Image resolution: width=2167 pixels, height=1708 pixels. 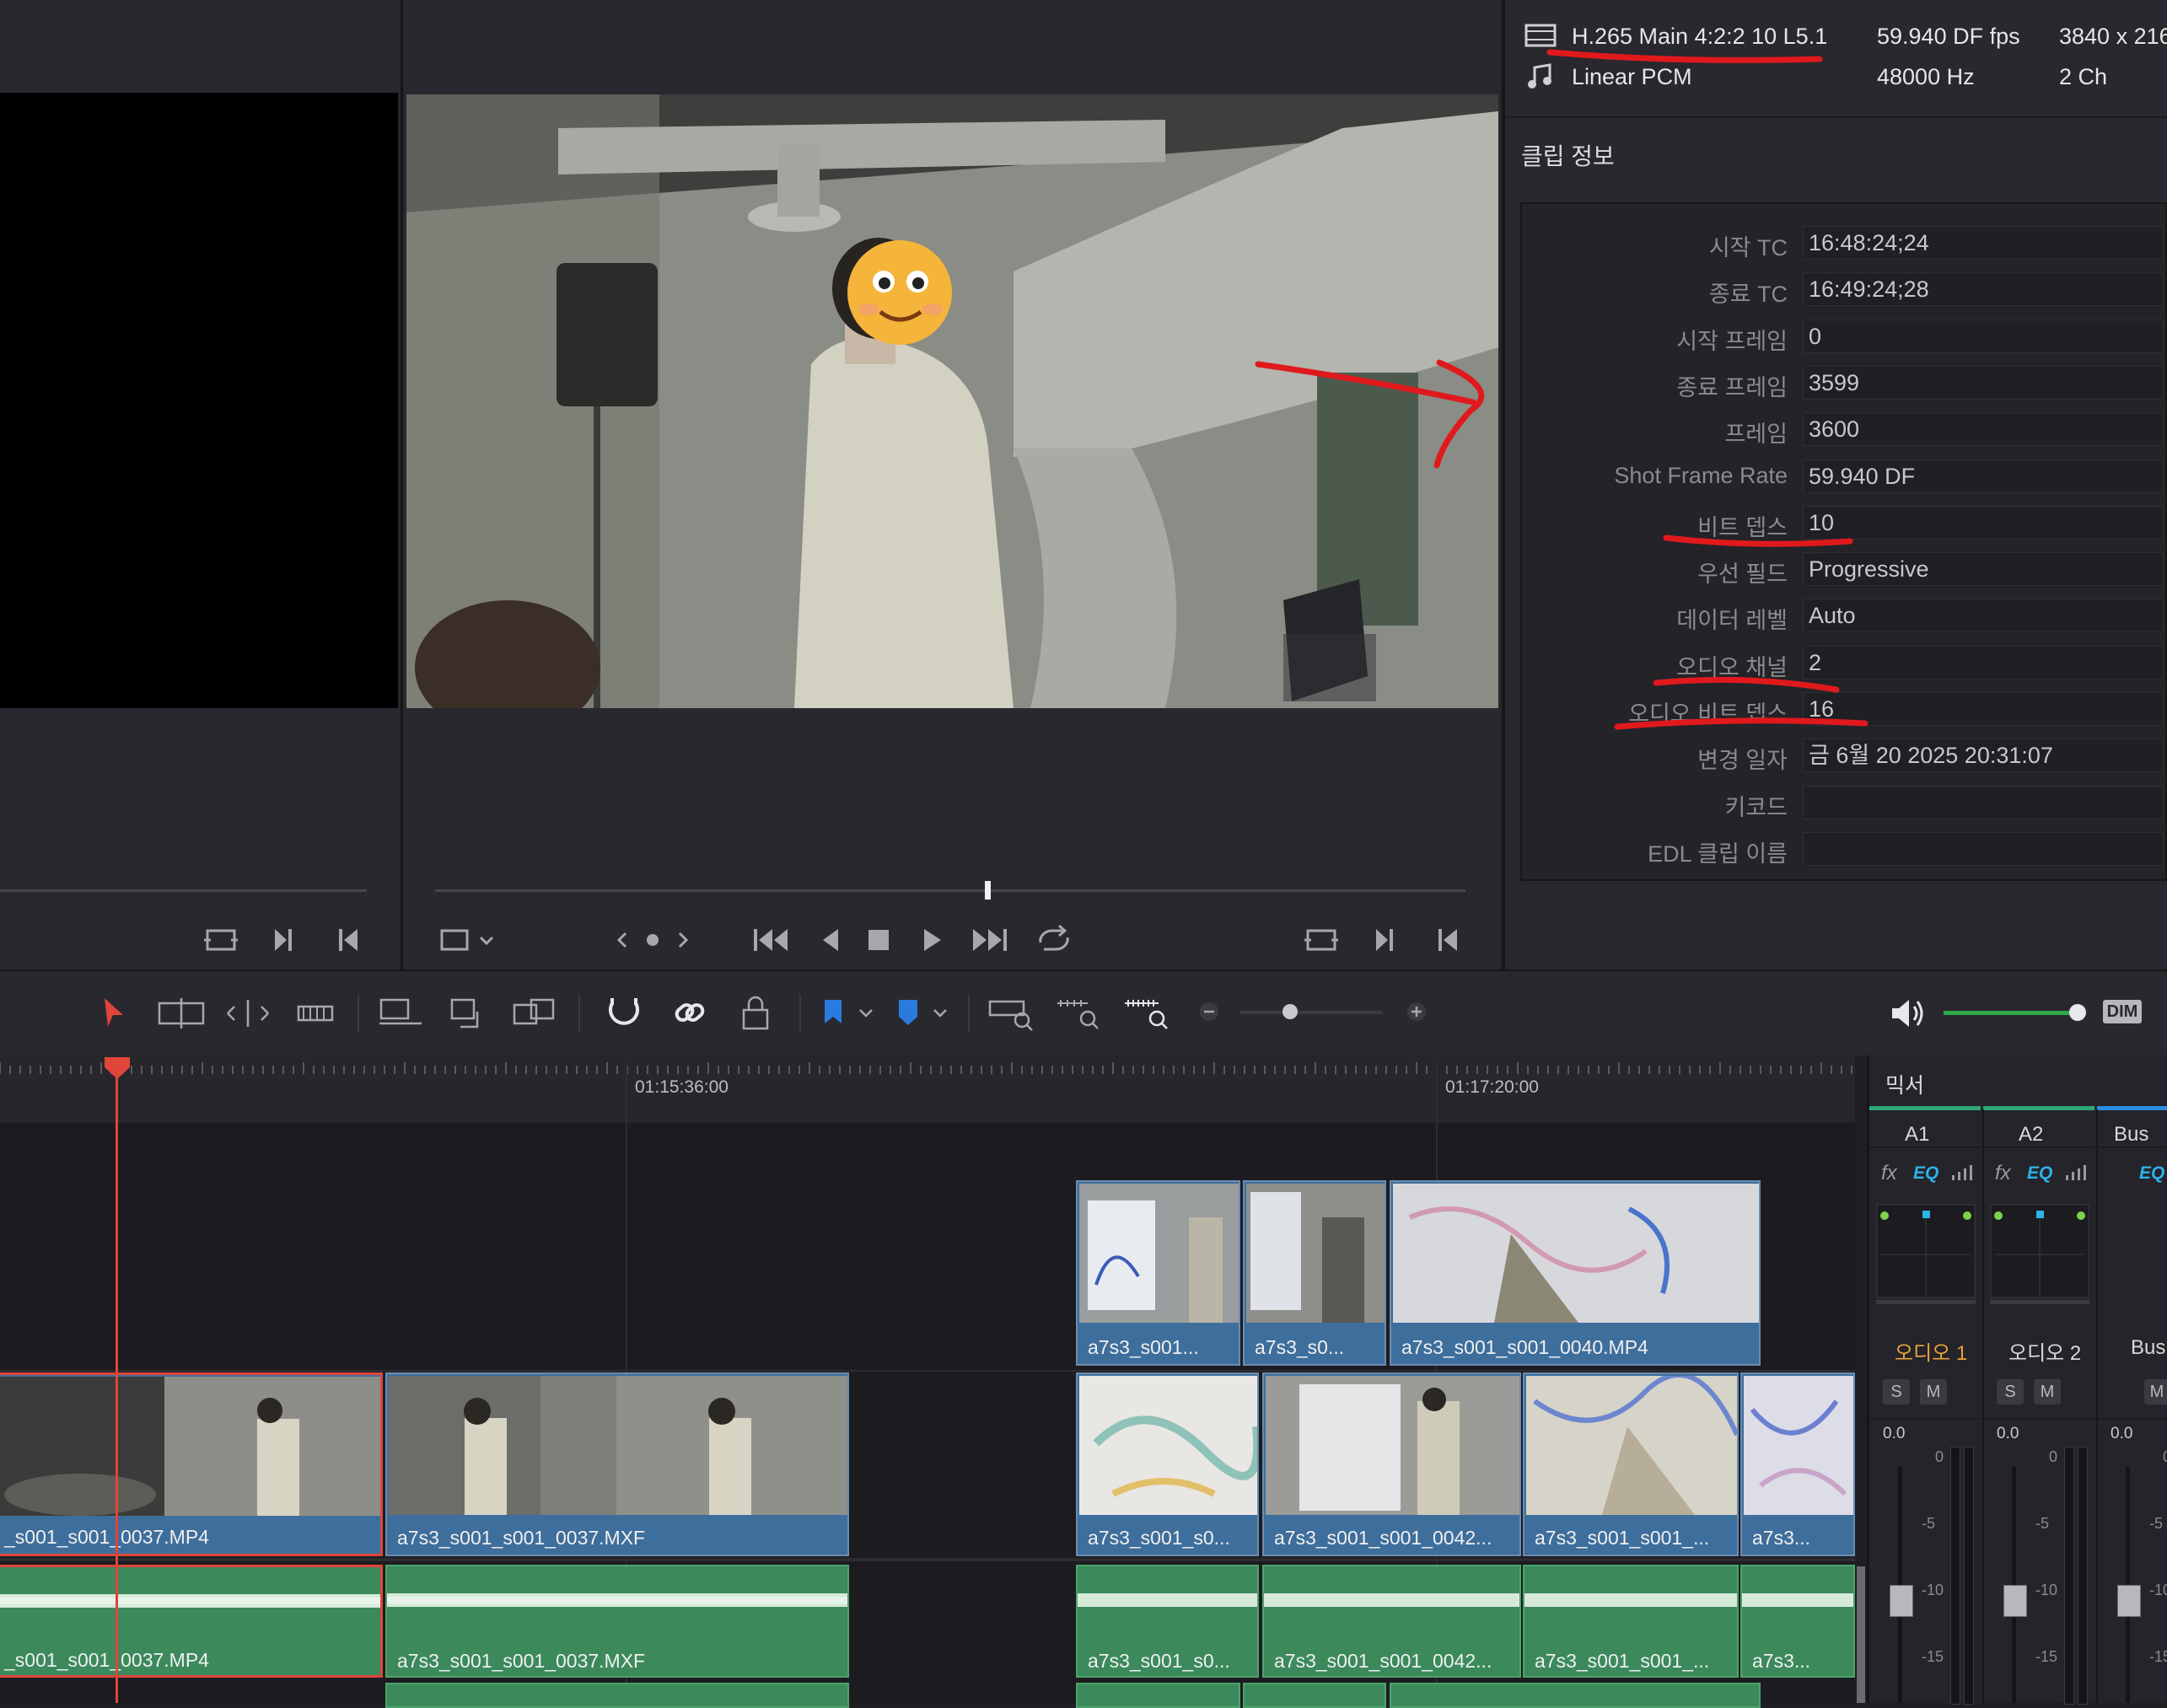 What do you see at coordinates (1011, 1013) in the screenshot?
I see `zoom-full-icon` at bounding box center [1011, 1013].